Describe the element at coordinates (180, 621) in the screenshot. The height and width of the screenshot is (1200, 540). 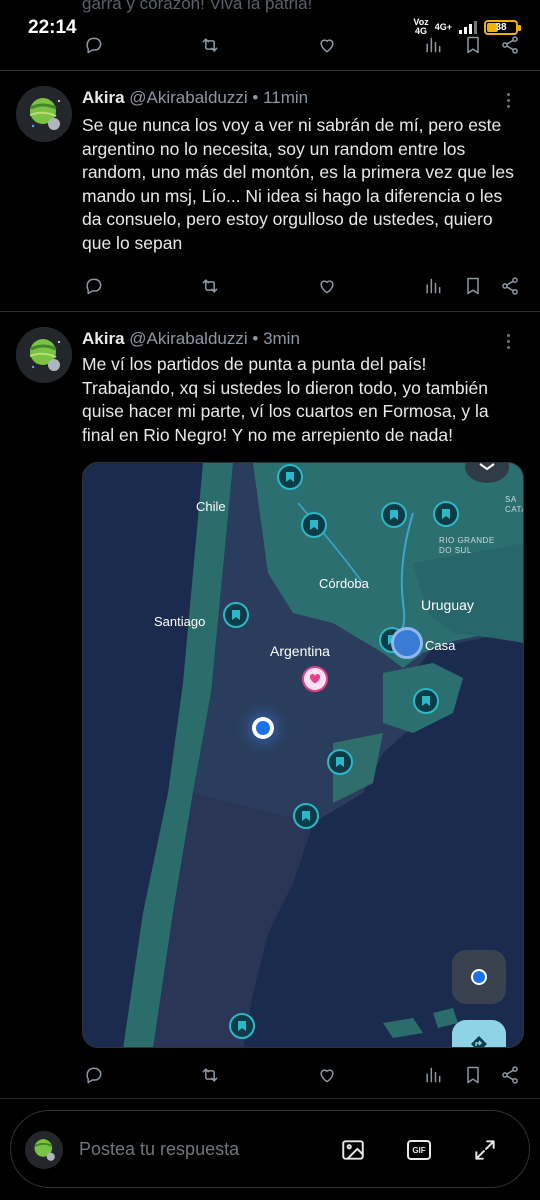
I see `map-label-santiago: Santiago` at that location.